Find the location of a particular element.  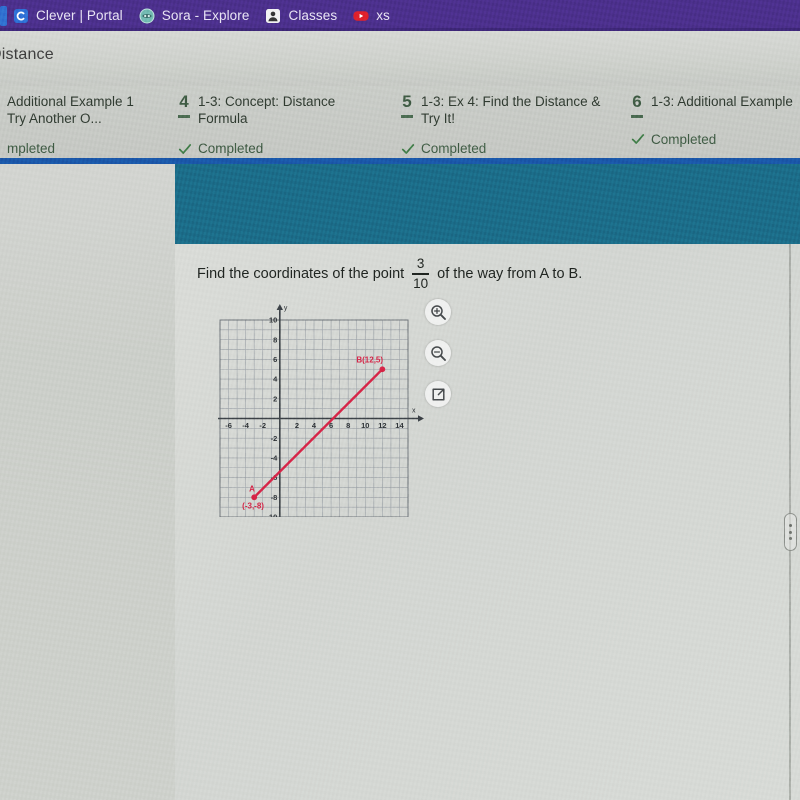

expand-external-icon is located at coordinates (438, 394).